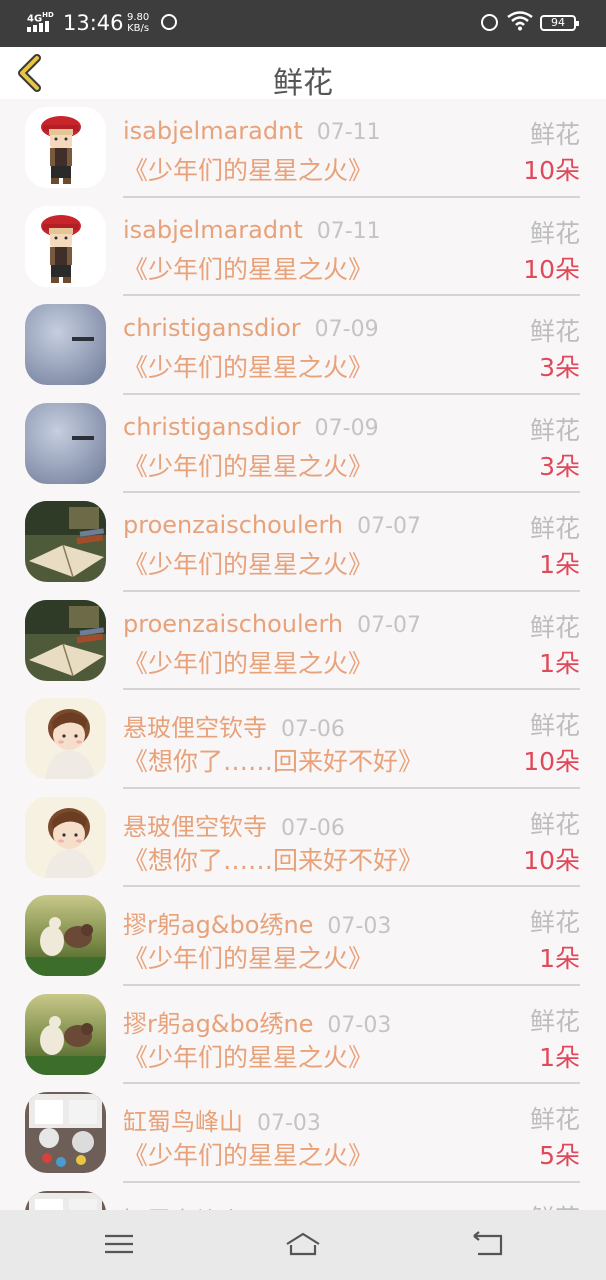 The height and width of the screenshot is (1280, 606). I want to click on home-icon, so click(303, 1244).